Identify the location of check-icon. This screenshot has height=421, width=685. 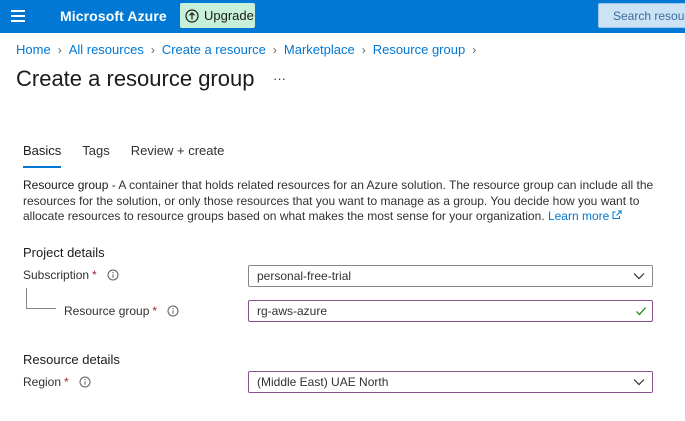
(641, 311).